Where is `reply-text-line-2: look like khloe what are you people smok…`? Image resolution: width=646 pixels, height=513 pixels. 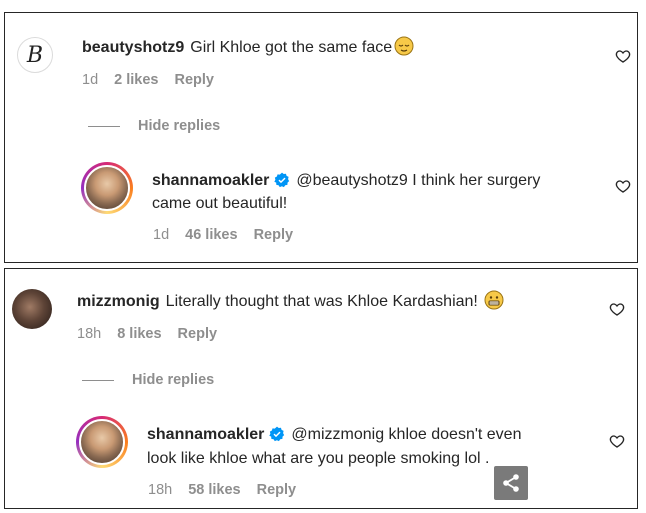 reply-text-line-2: look like khloe what are you people smok… is located at coordinates (318, 458).